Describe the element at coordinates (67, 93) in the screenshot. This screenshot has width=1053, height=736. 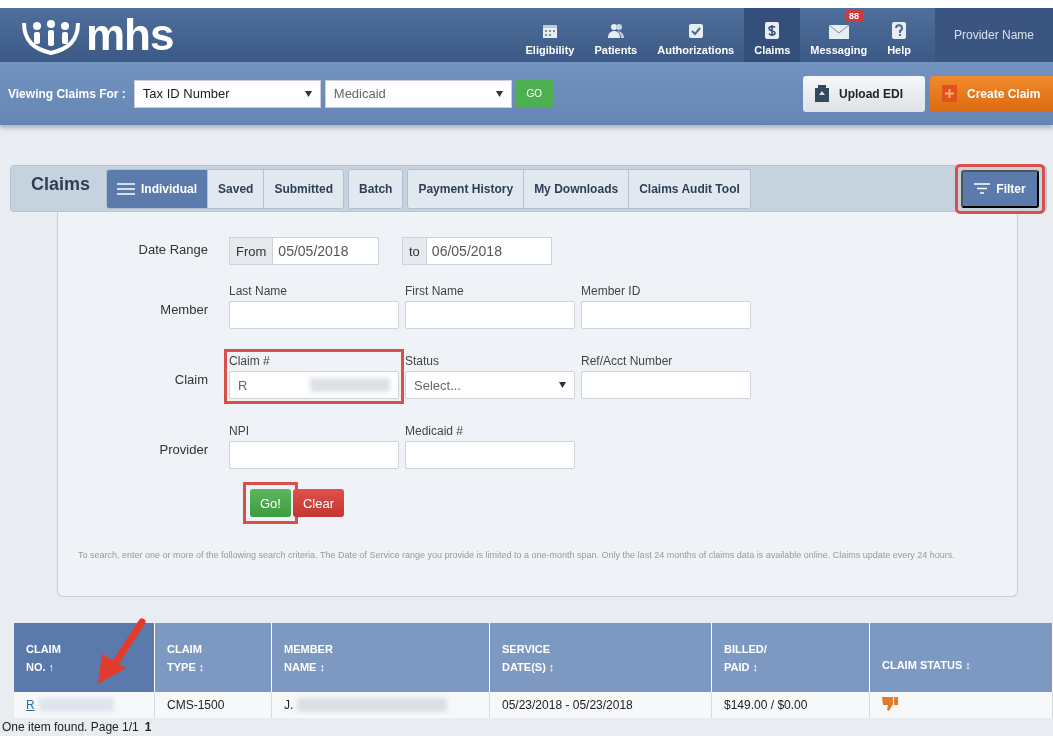
I see `viewing-for-label: Viewing Claims For :` at that location.